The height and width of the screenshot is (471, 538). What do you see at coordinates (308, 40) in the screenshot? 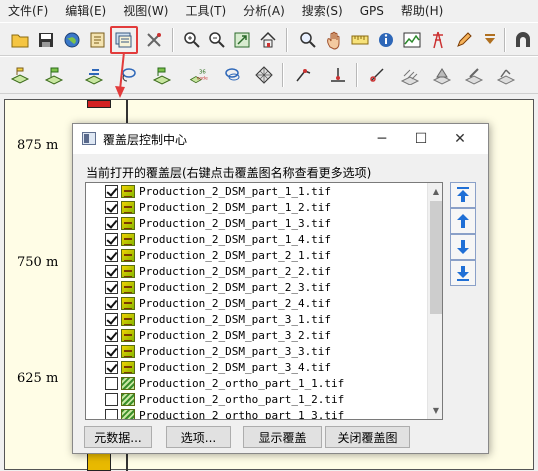
I see `magnify-icon` at bounding box center [308, 40].